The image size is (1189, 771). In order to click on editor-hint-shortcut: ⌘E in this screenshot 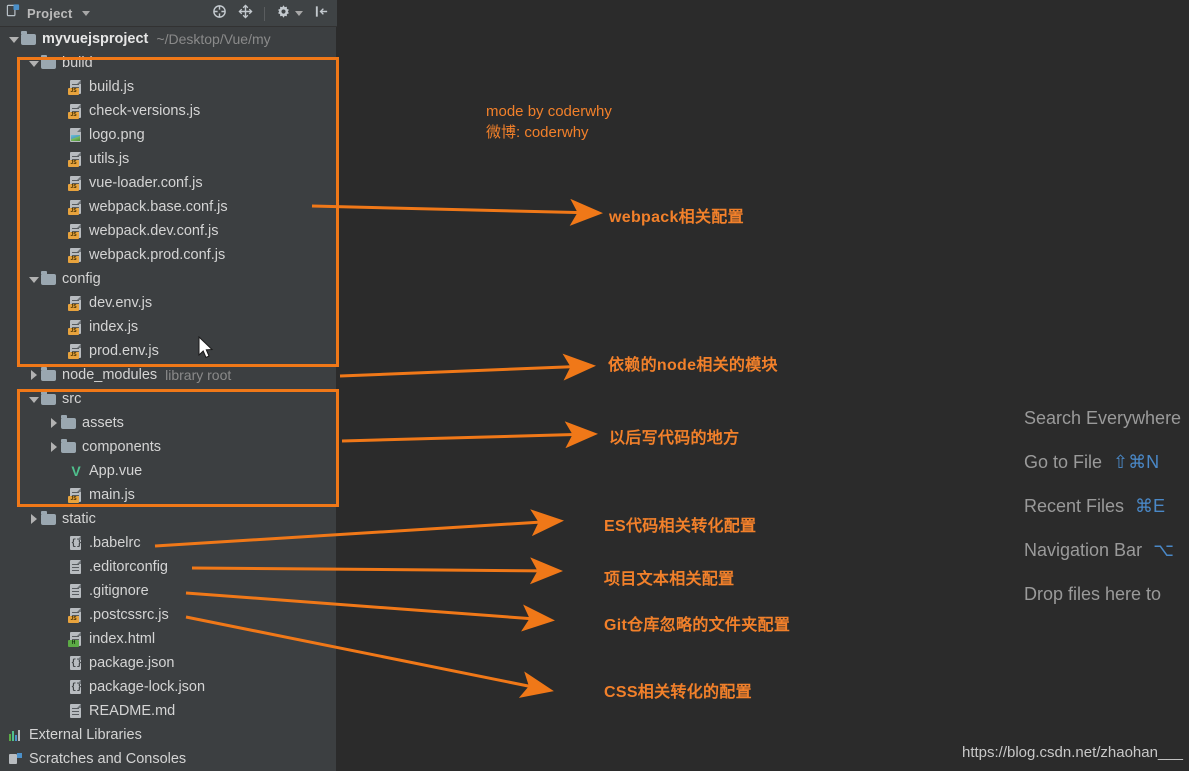, I will do `click(1150, 505)`.